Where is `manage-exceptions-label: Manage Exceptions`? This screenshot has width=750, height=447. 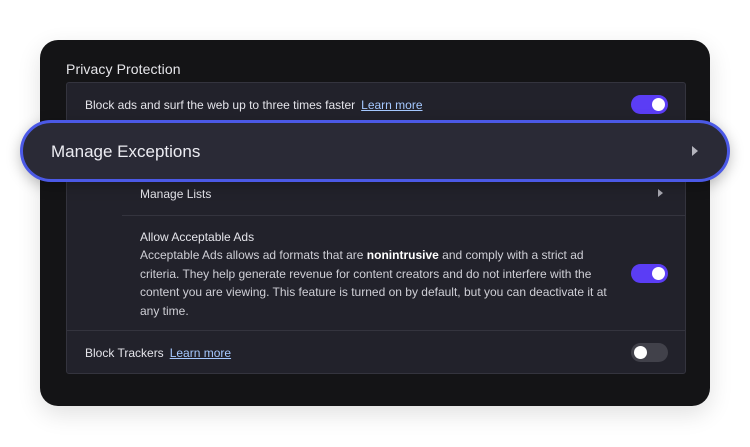
manage-exceptions-label: Manage Exceptions is located at coordinates (126, 151).